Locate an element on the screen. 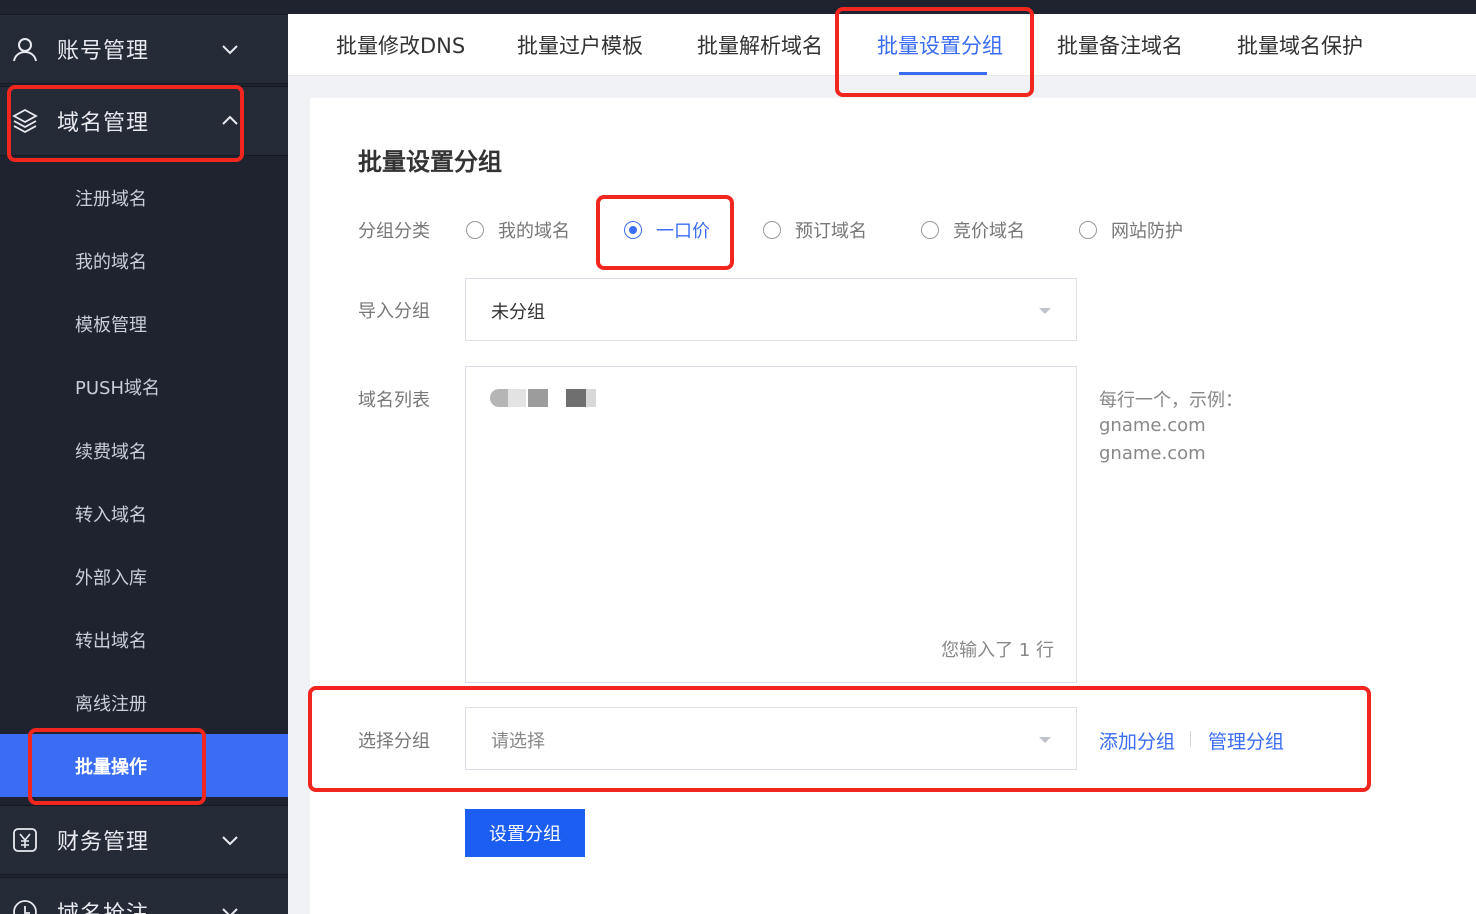 Image resolution: width=1476 pixels, height=914 pixels. sidebar-group-finance: 财务管理 is located at coordinates (144, 840).